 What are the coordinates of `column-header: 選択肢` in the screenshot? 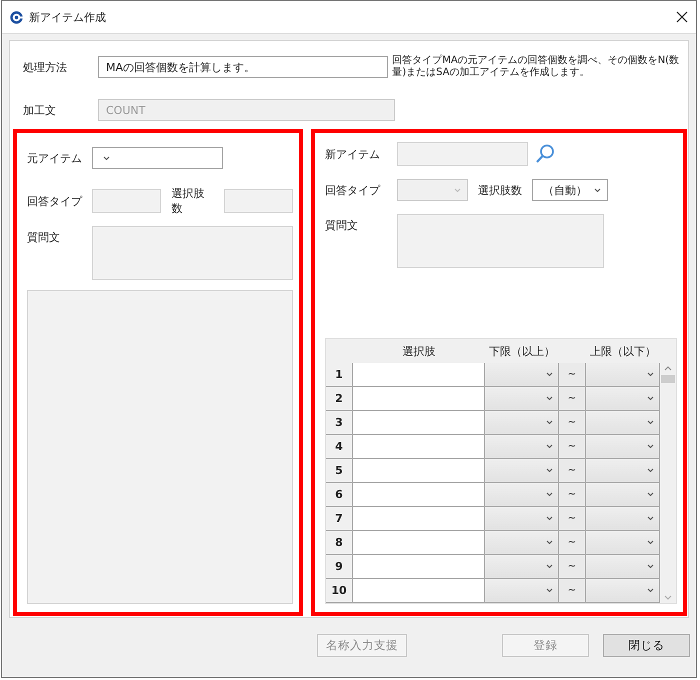 It's located at (419, 352).